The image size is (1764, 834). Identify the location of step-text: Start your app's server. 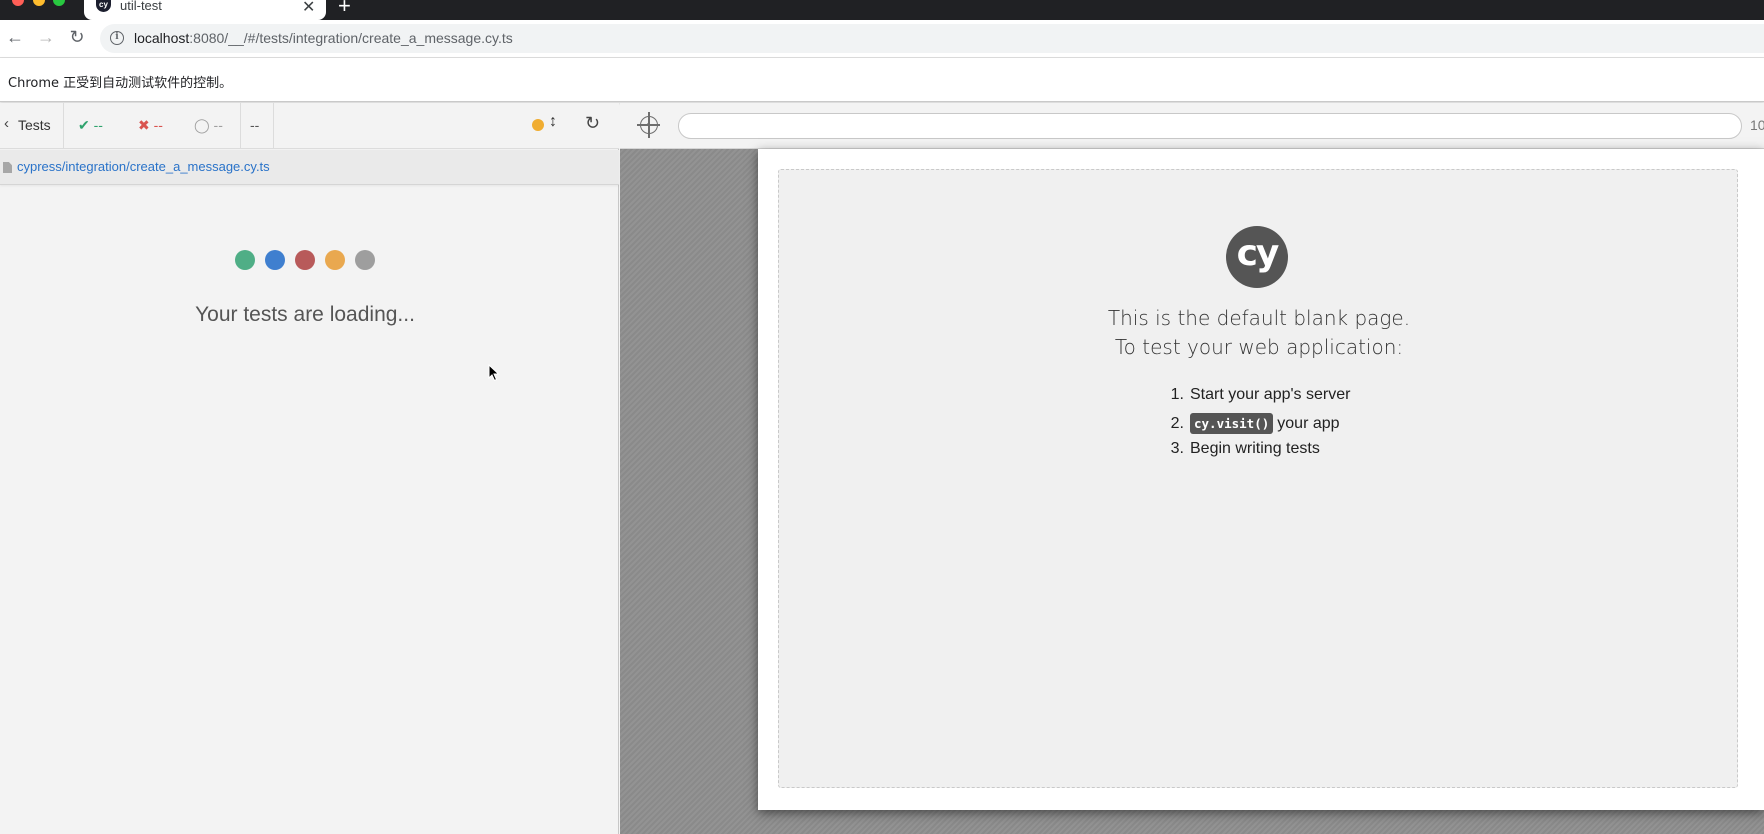
(1270, 394).